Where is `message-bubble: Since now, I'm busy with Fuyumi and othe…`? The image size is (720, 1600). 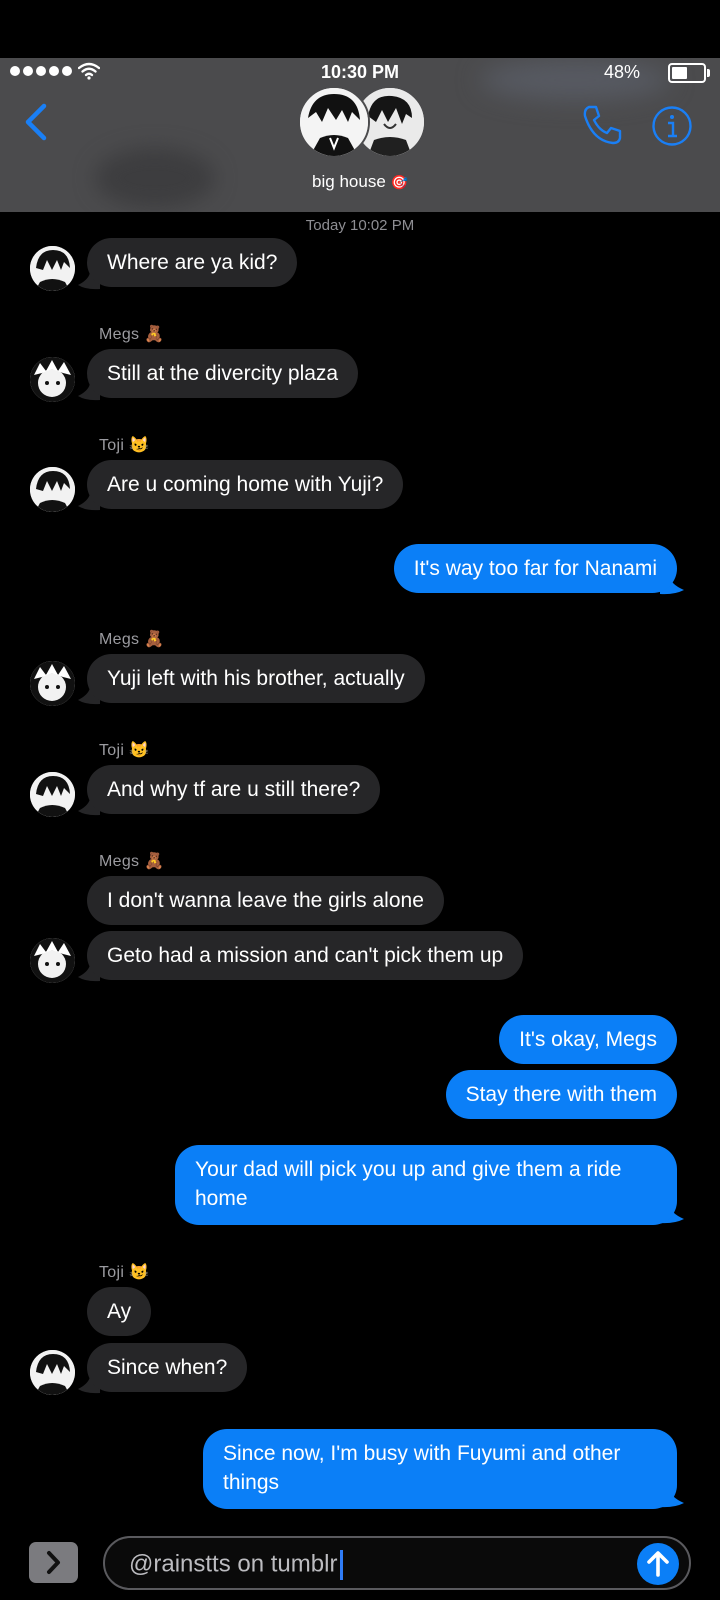 message-bubble: Since now, I'm busy with Fuyumi and othe… is located at coordinates (440, 1469).